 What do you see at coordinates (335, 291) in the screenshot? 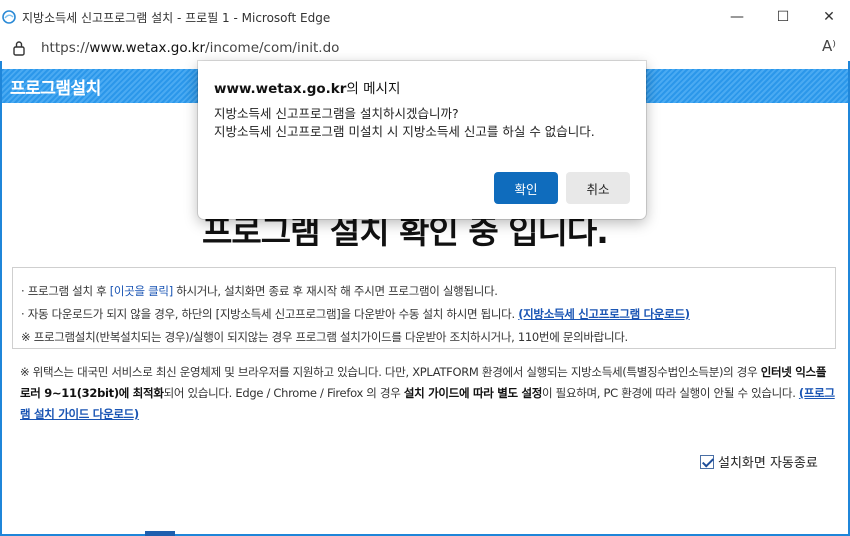
I see `info-line-1-post: 하시거나, 설치화면 종료 후 재시작 해 주시면 프로그램이 실행됩니다.` at bounding box center [335, 291].